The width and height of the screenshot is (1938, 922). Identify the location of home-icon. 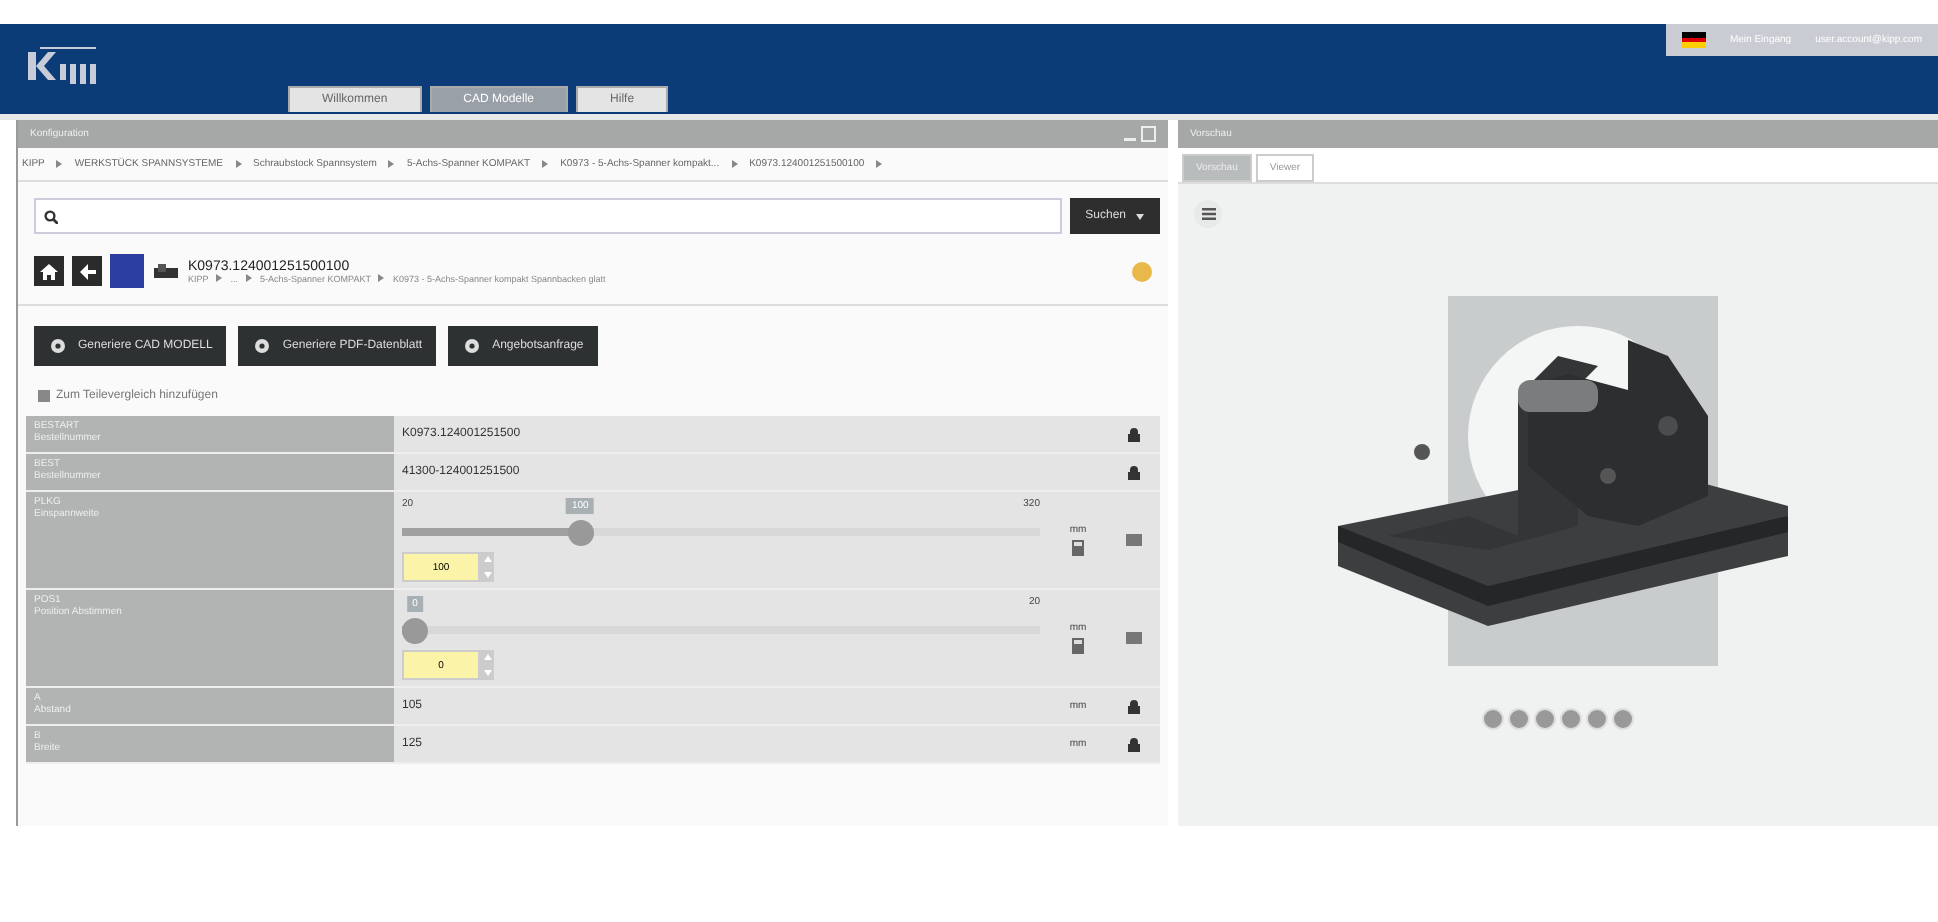
(49, 271).